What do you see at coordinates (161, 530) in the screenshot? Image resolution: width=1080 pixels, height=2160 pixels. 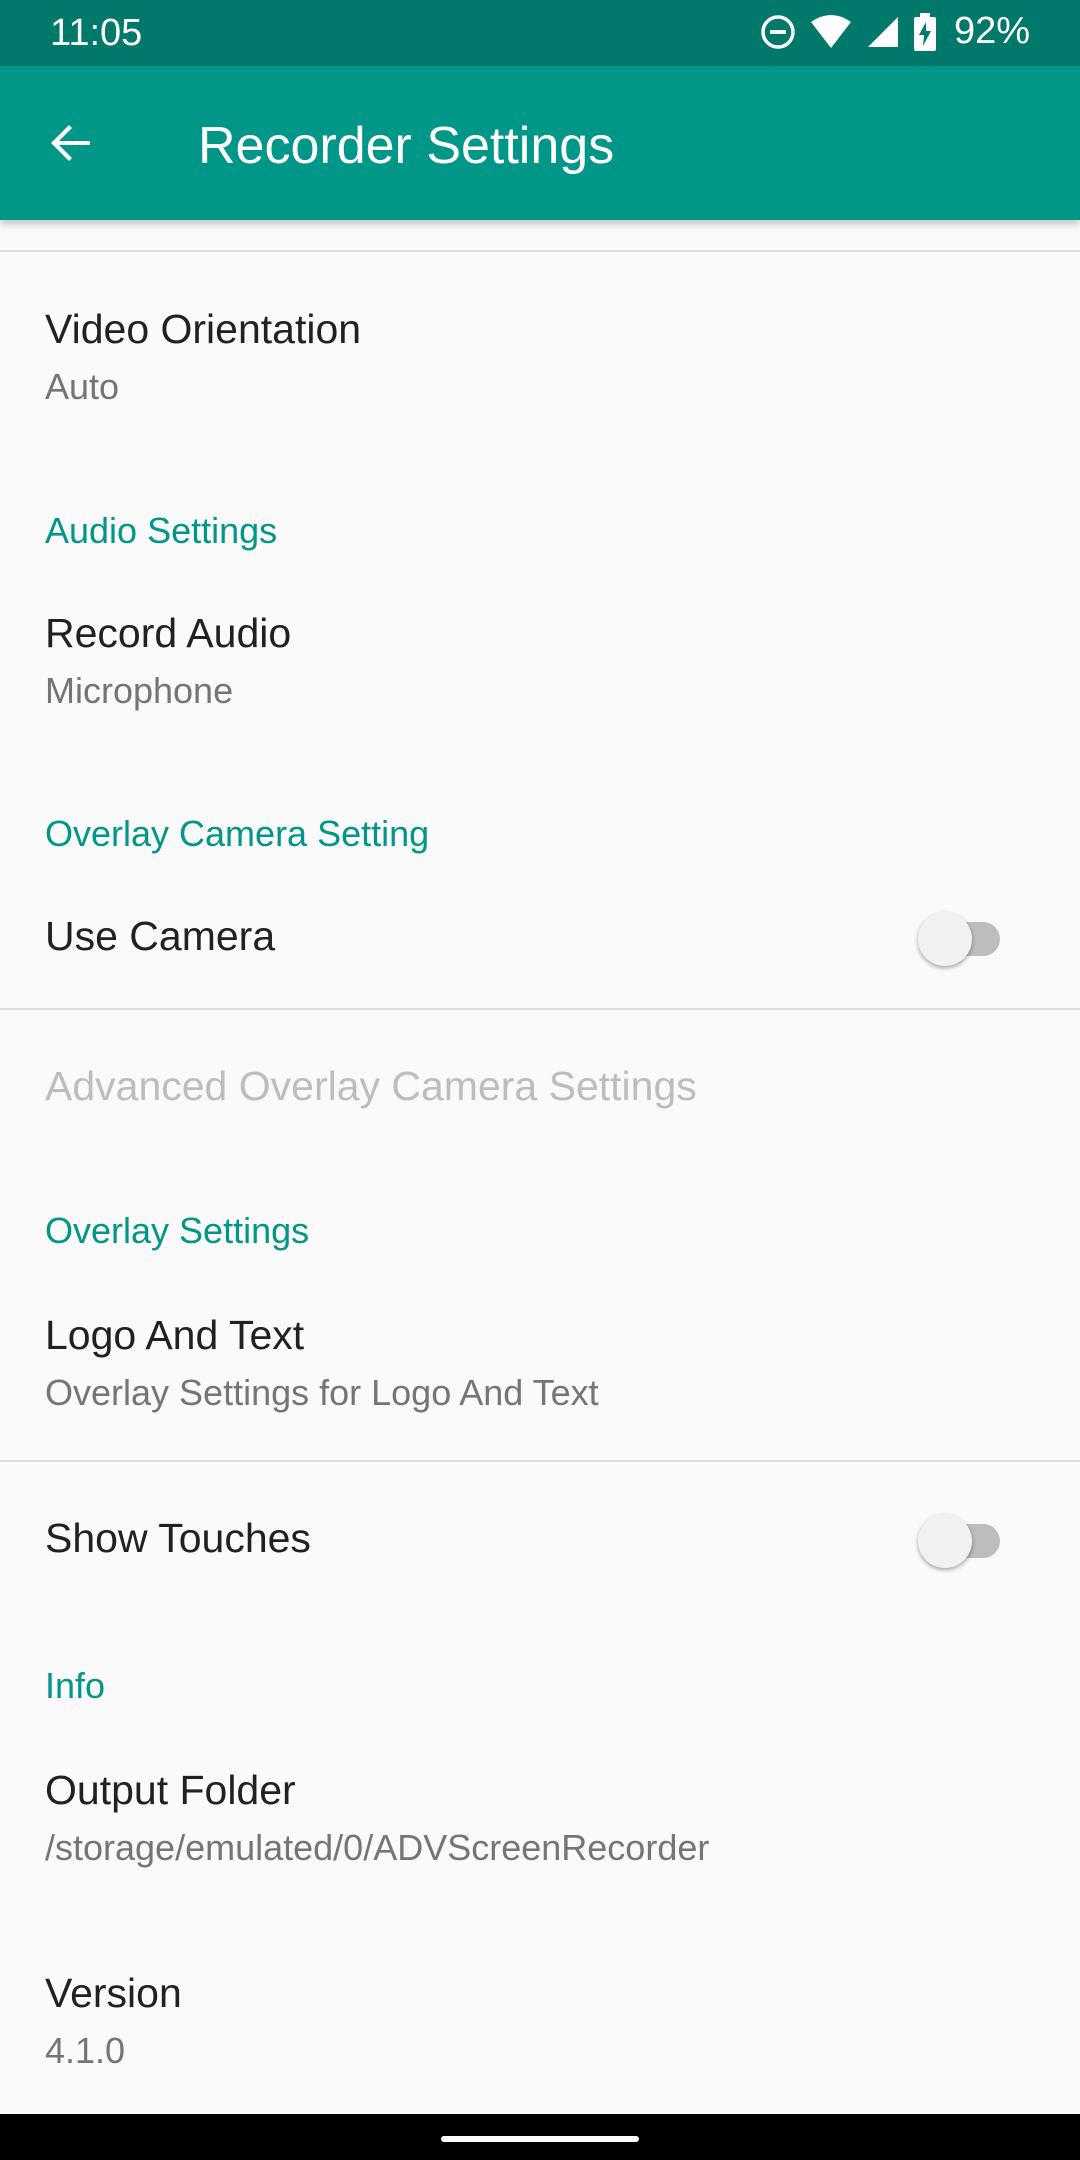 I see `category-audio-settings: Audio Settings` at bounding box center [161, 530].